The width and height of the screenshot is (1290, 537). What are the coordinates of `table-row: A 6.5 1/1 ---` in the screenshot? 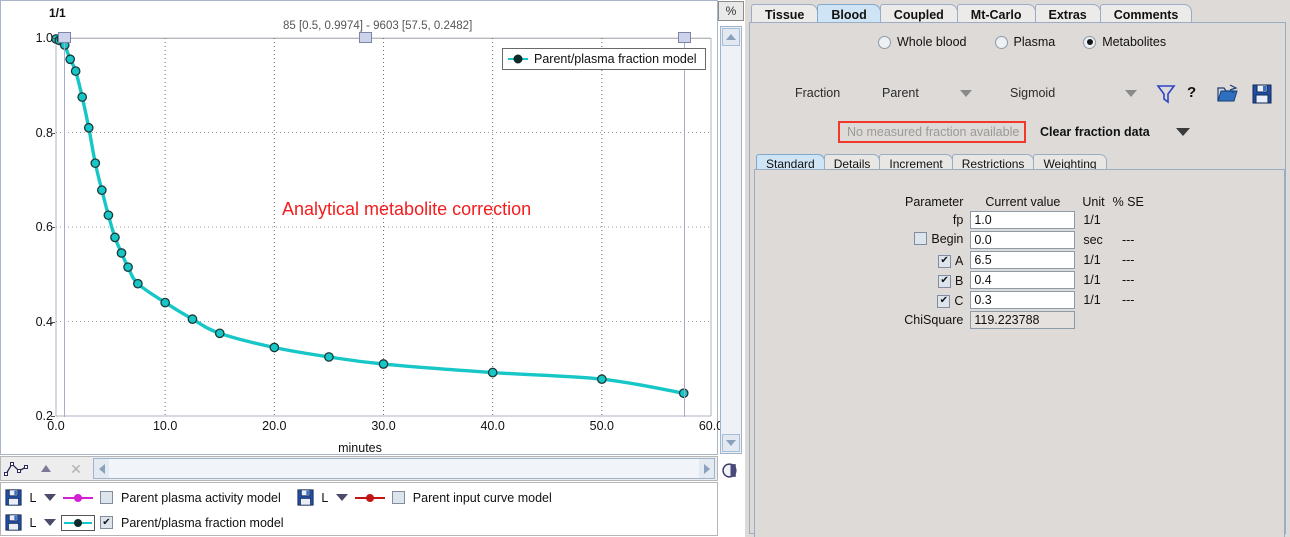 It's located at (1024, 260).